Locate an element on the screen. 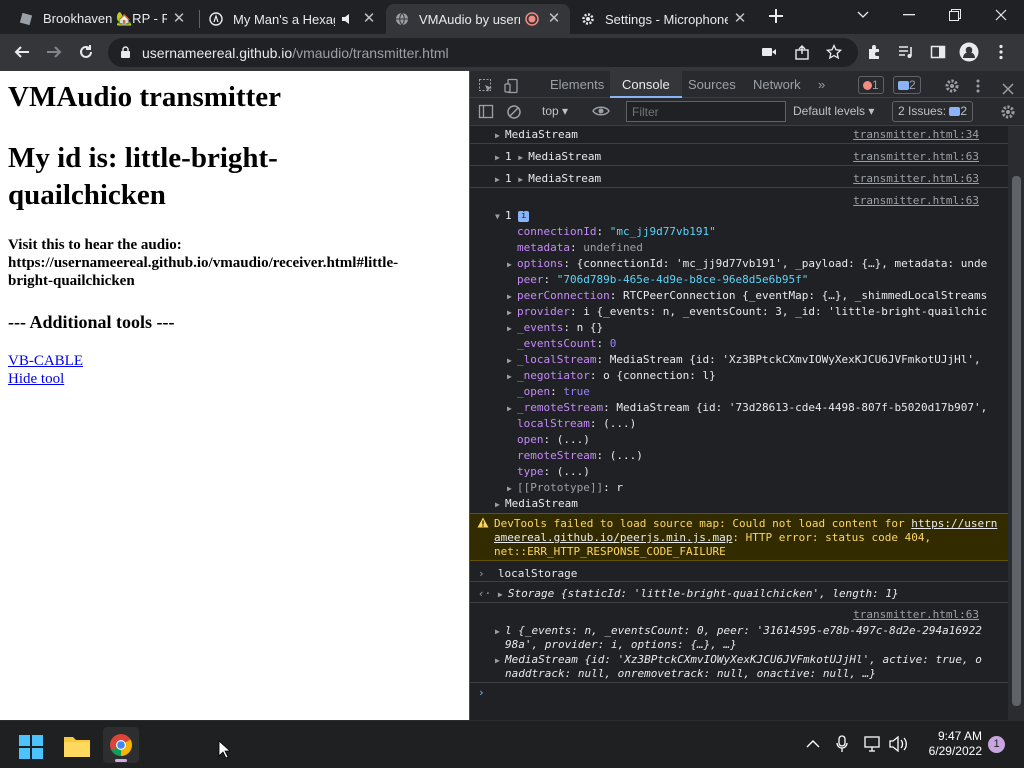 This screenshot has width=1024, height=768. console-scrollbar is located at coordinates (1016, 423).